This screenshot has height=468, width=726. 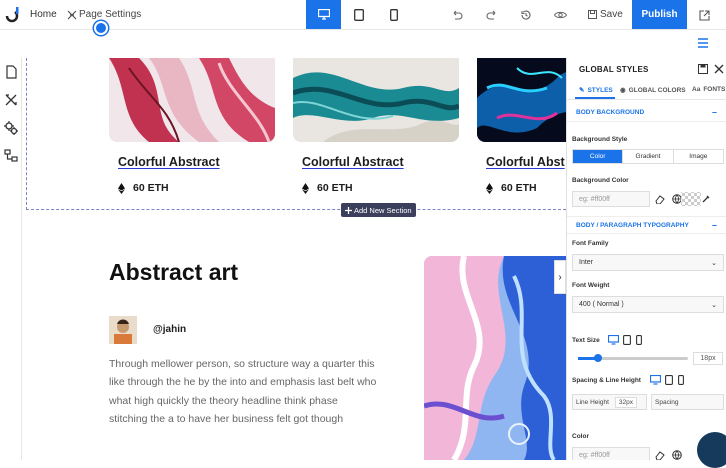 I want to click on line-height-field: Line Height 32px, so click(x=609, y=402).